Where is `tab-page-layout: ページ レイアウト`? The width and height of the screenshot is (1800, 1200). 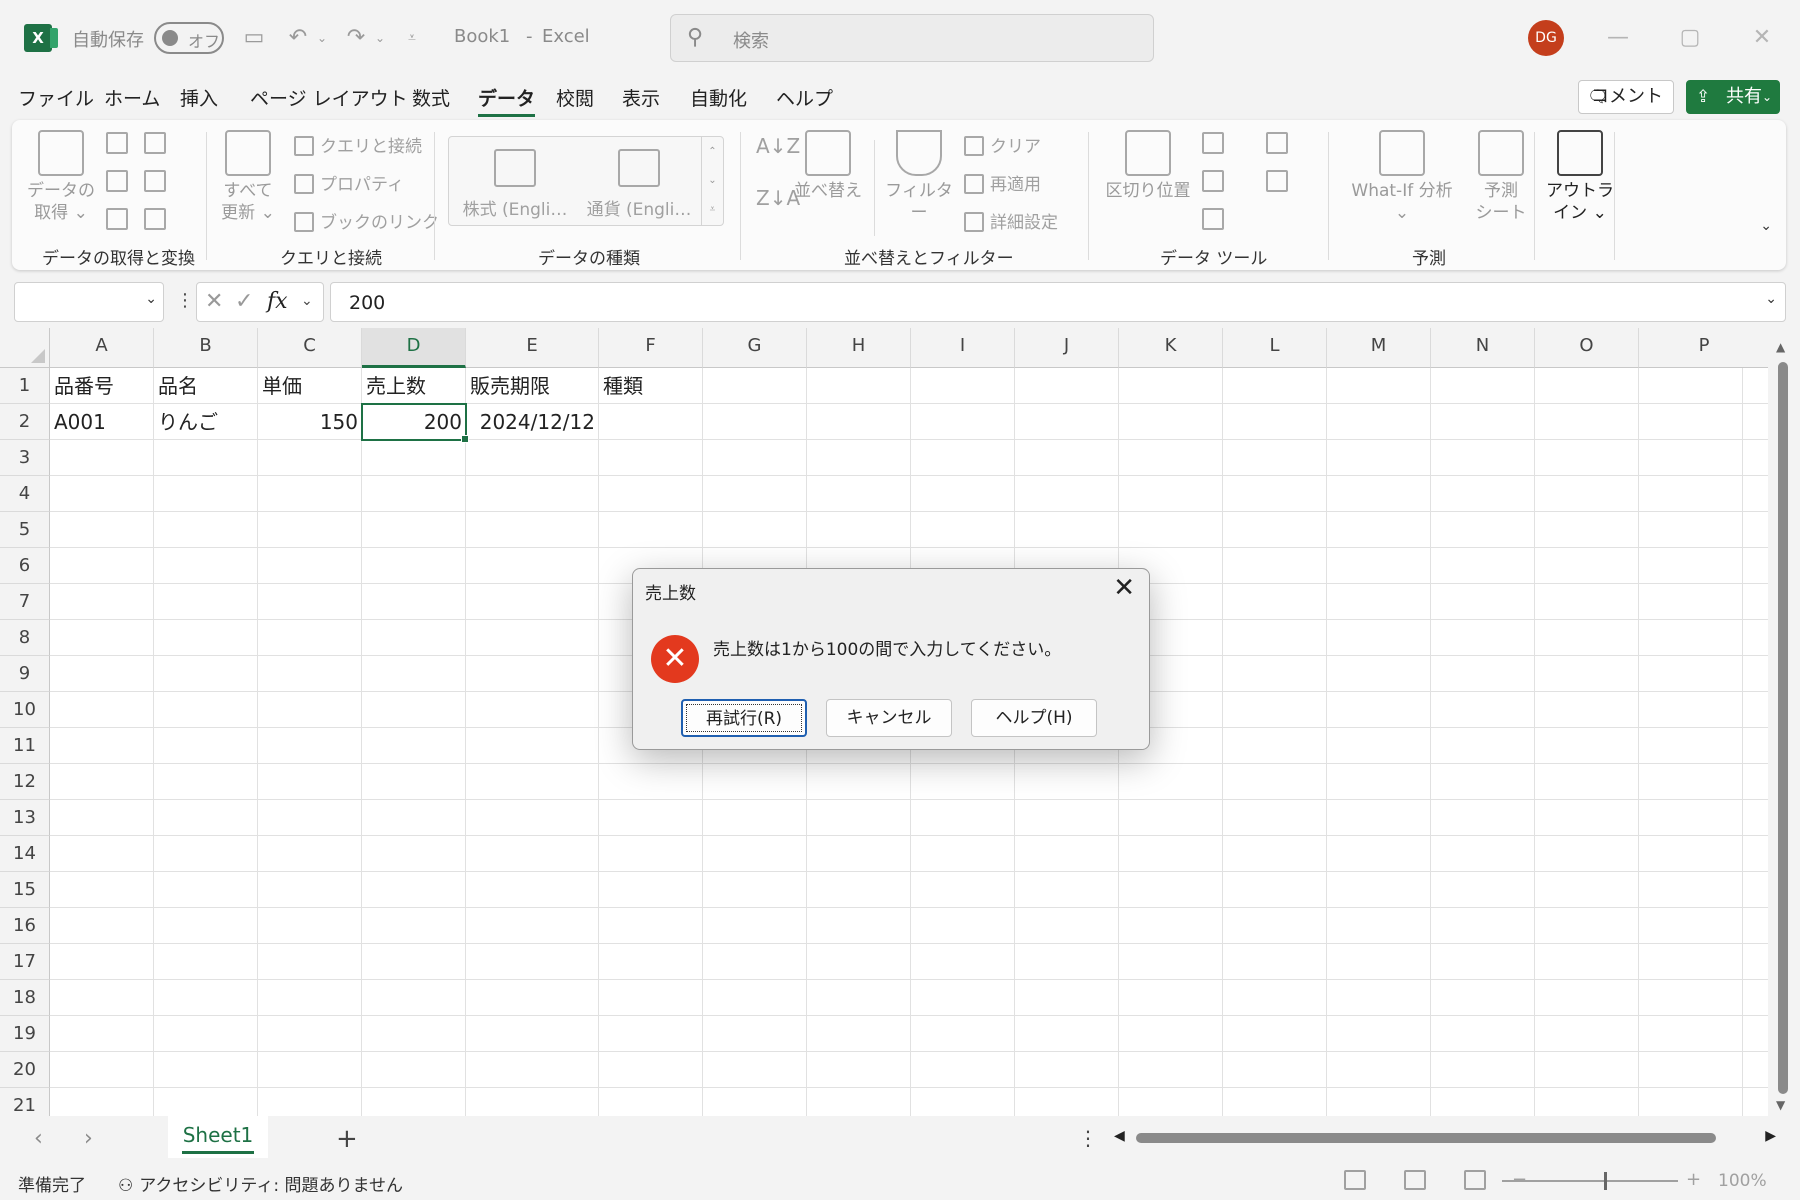 tab-page-layout: ページ レイアウト is located at coordinates (329, 97).